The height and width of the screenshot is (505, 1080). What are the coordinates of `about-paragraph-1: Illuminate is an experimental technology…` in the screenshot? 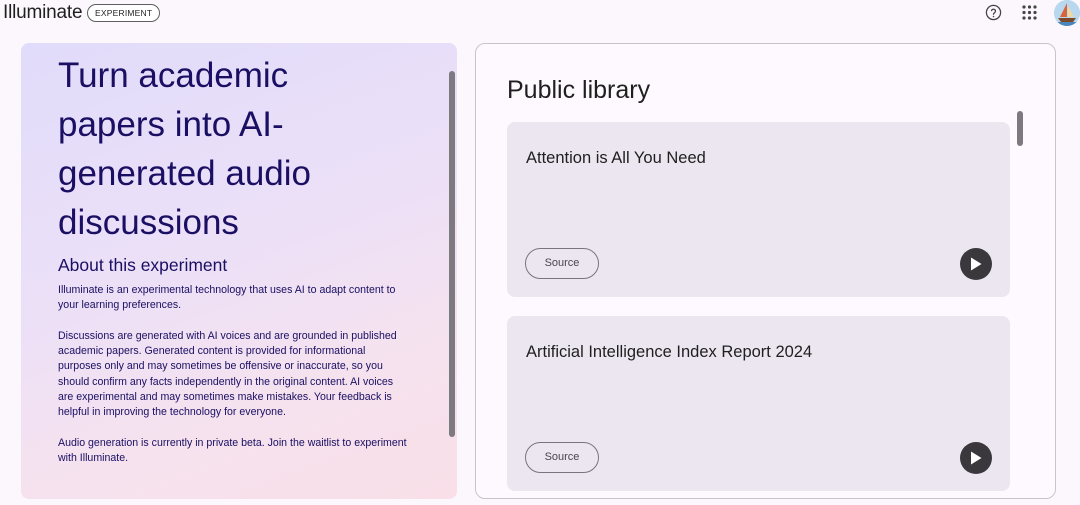 It's located at (227, 298).